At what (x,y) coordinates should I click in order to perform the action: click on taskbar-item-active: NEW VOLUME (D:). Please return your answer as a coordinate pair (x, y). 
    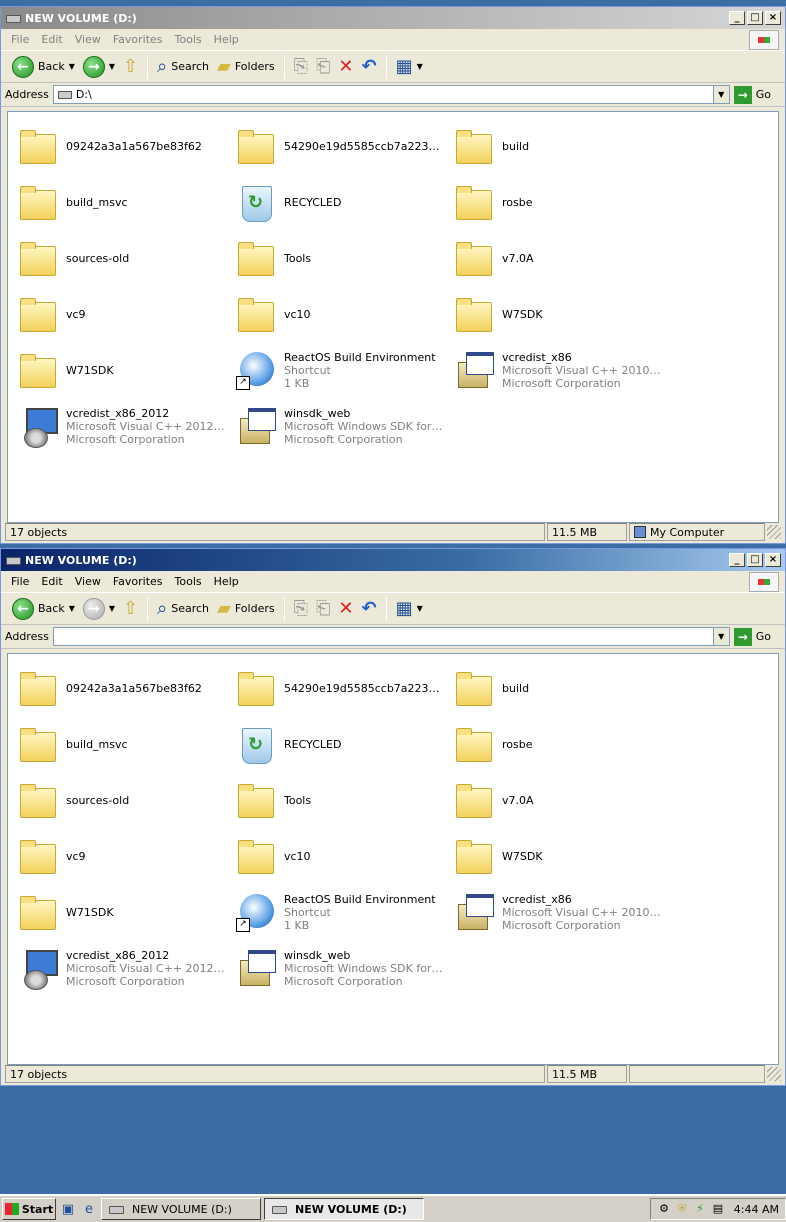
    Looking at the image, I should click on (344, 1209).